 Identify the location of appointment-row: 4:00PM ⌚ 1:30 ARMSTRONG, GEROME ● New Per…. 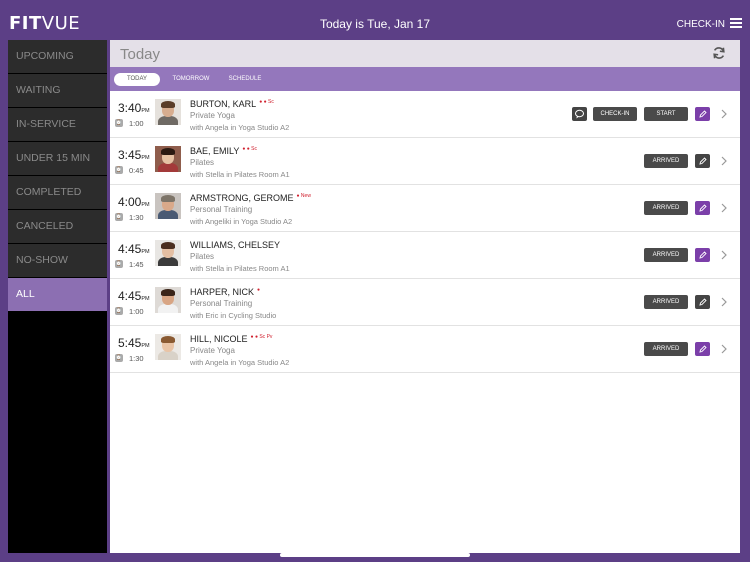
(425, 208).